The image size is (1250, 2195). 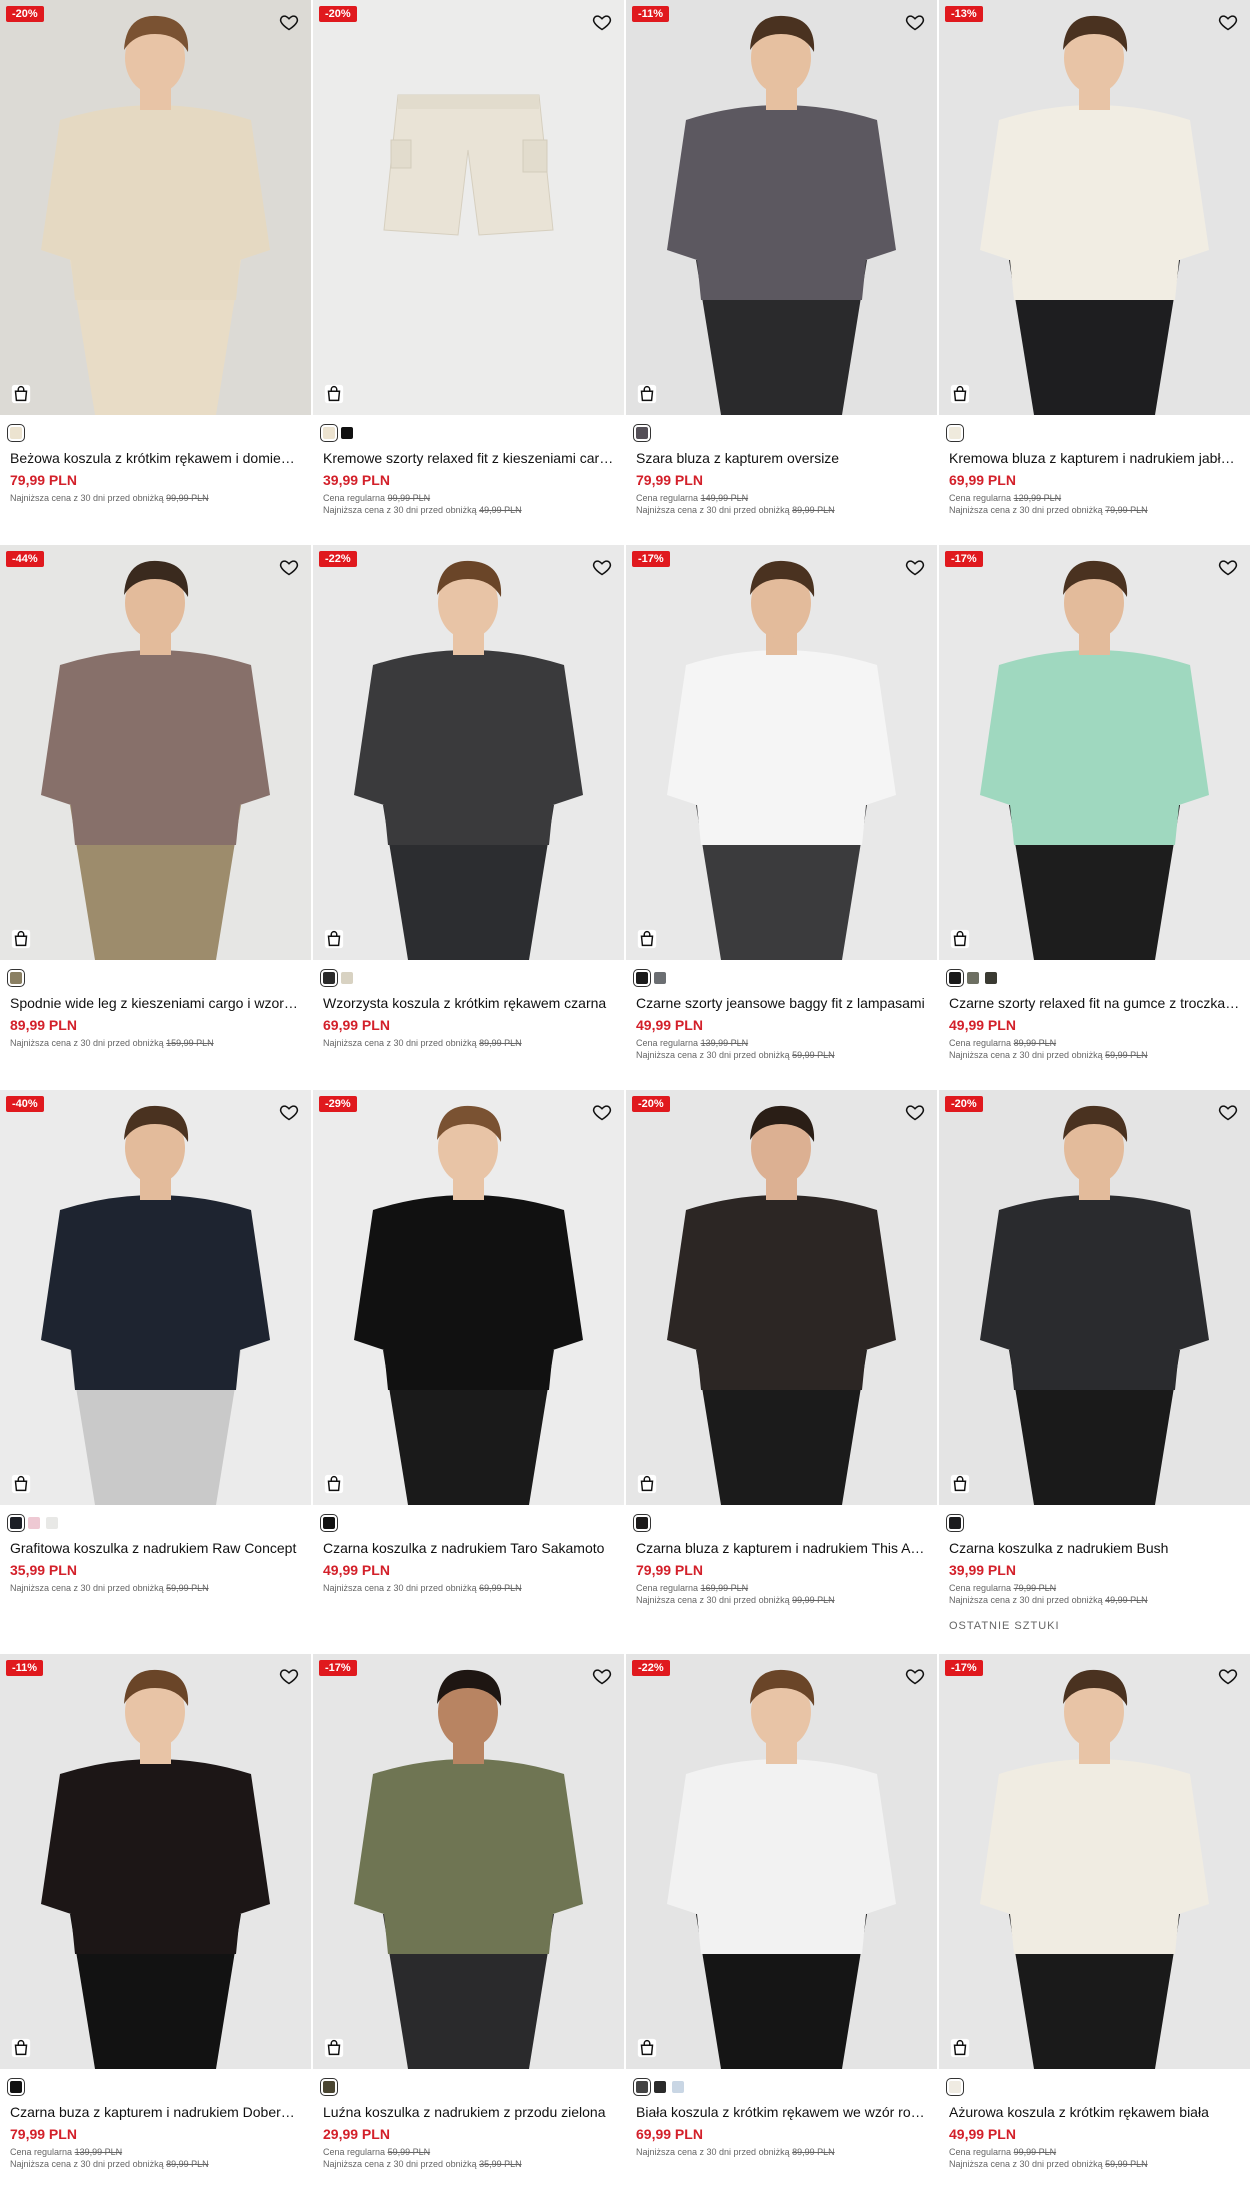 What do you see at coordinates (155, 1297) in the screenshot?
I see `product-image: -40%` at bounding box center [155, 1297].